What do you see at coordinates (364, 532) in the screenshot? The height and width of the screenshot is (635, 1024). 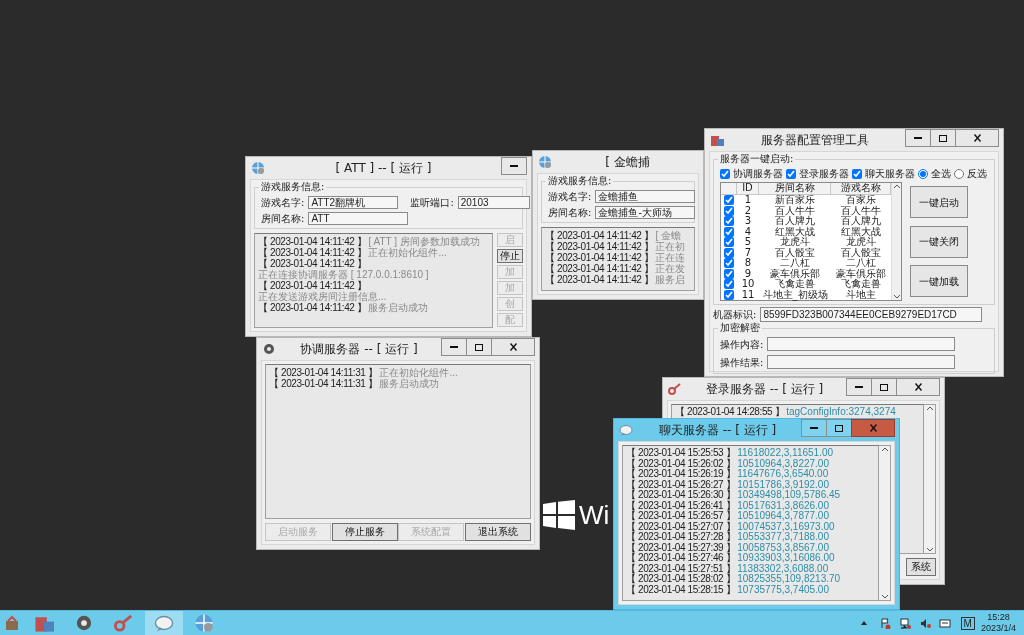 I see `button: 停止服务` at bounding box center [364, 532].